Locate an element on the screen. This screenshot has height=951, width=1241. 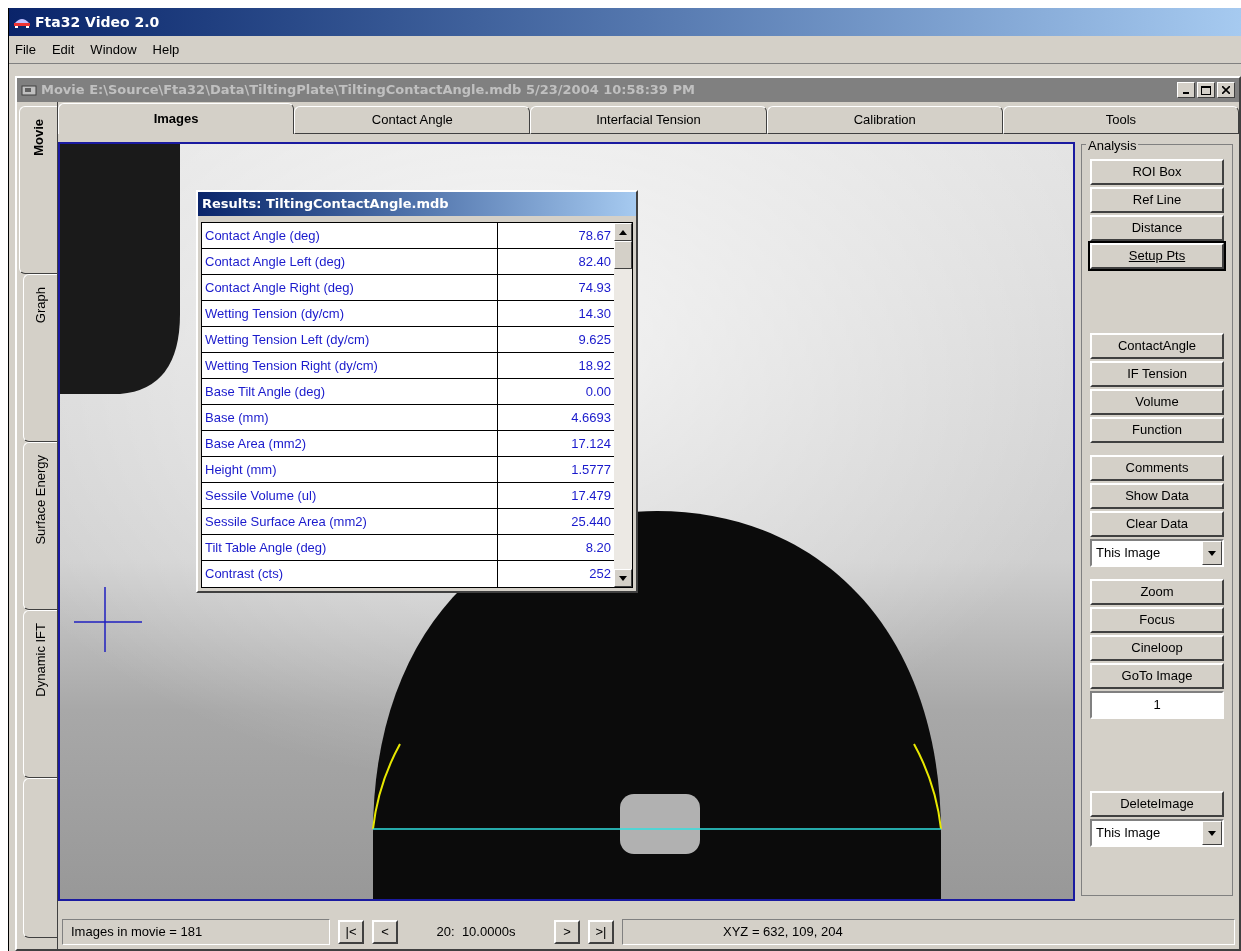
result-value: 17.124 is located at coordinates (591, 443).